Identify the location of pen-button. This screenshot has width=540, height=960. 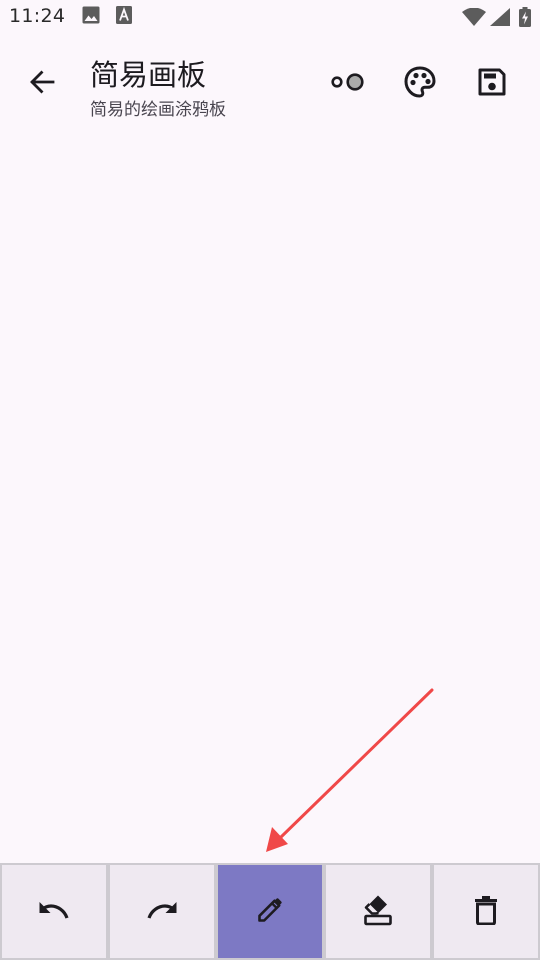
(270, 911).